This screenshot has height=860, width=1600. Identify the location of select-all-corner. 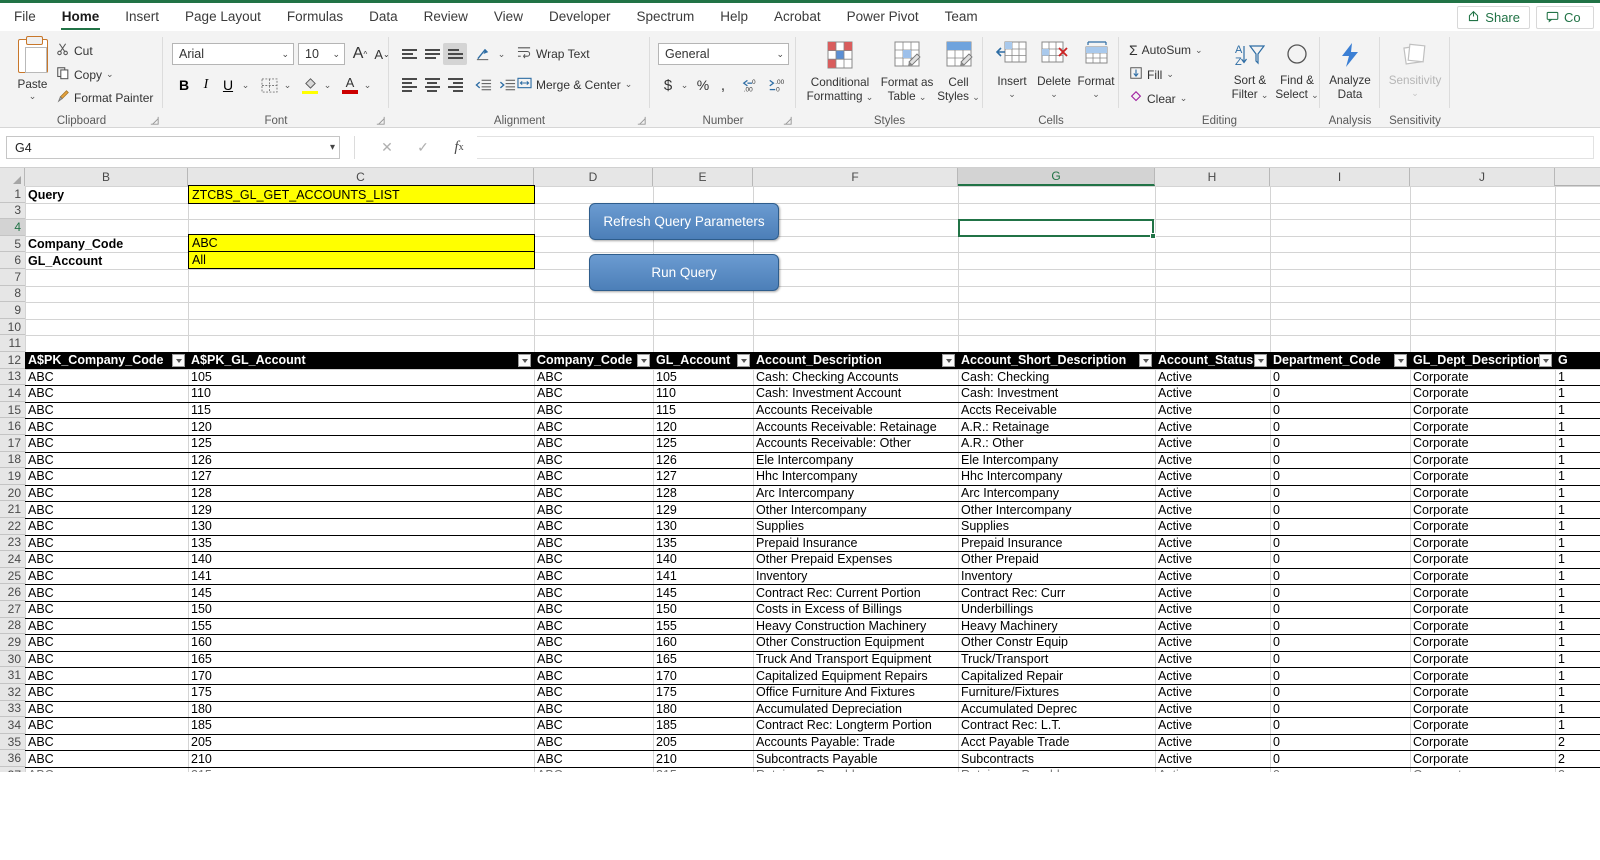
(12, 177).